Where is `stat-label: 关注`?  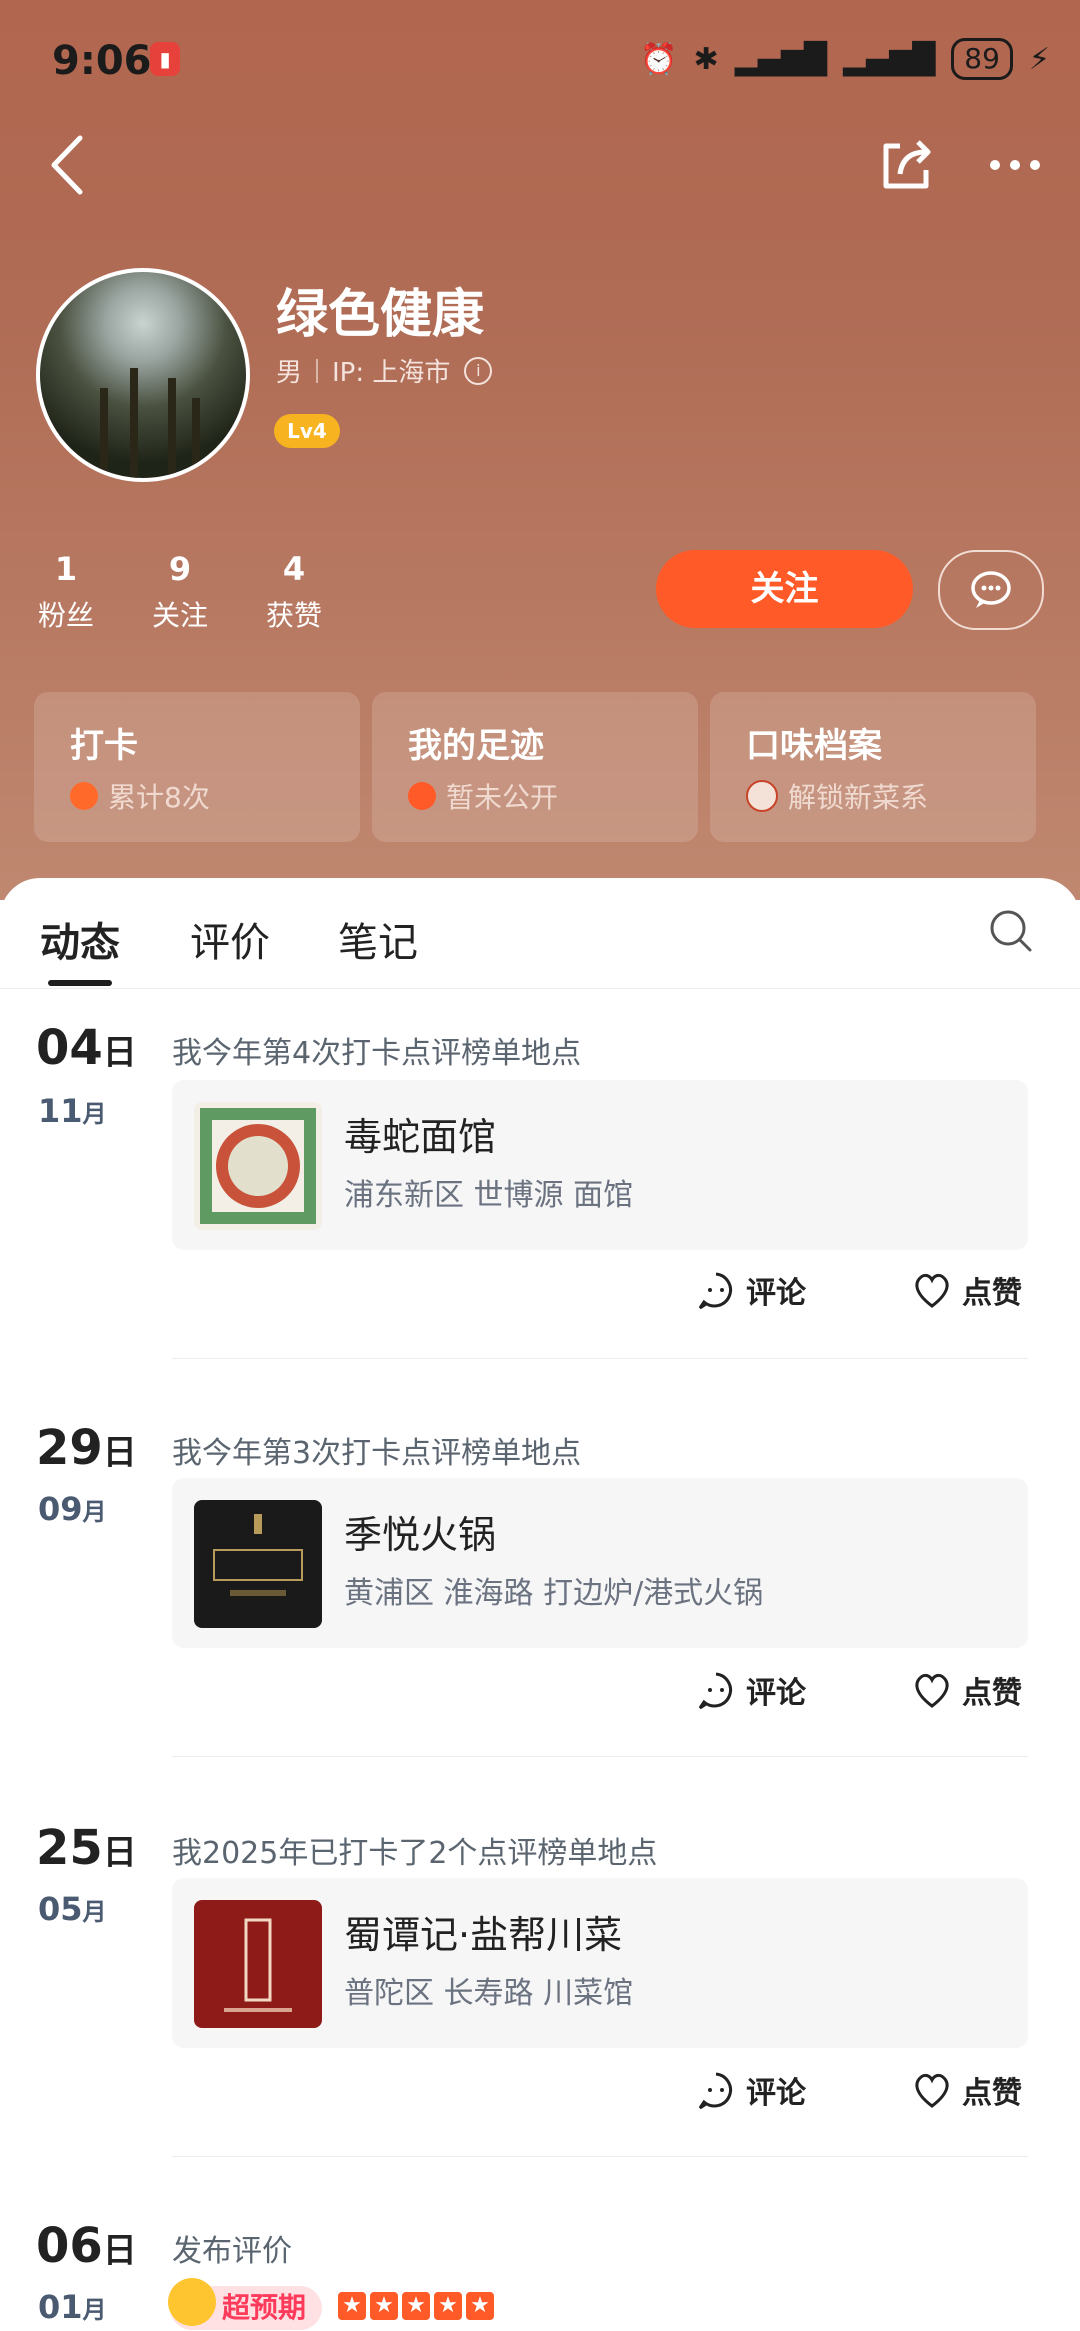
stat-label: 关注 is located at coordinates (179, 615).